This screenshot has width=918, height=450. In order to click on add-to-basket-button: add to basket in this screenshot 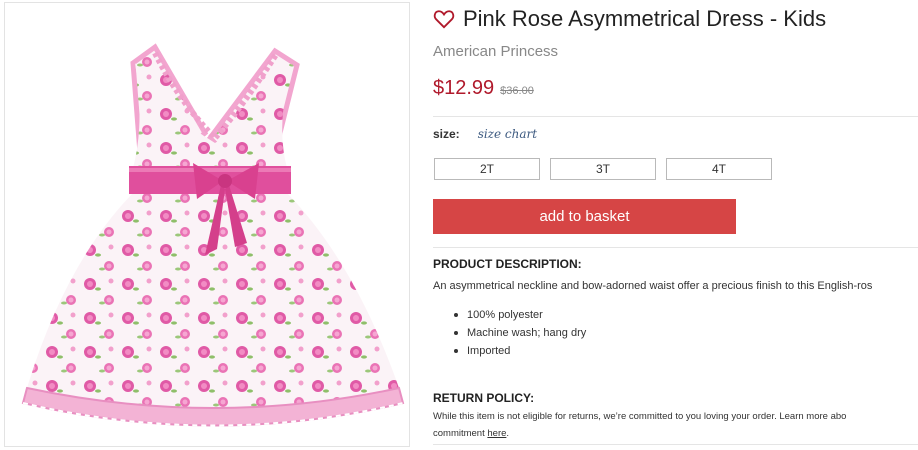, I will do `click(584, 216)`.